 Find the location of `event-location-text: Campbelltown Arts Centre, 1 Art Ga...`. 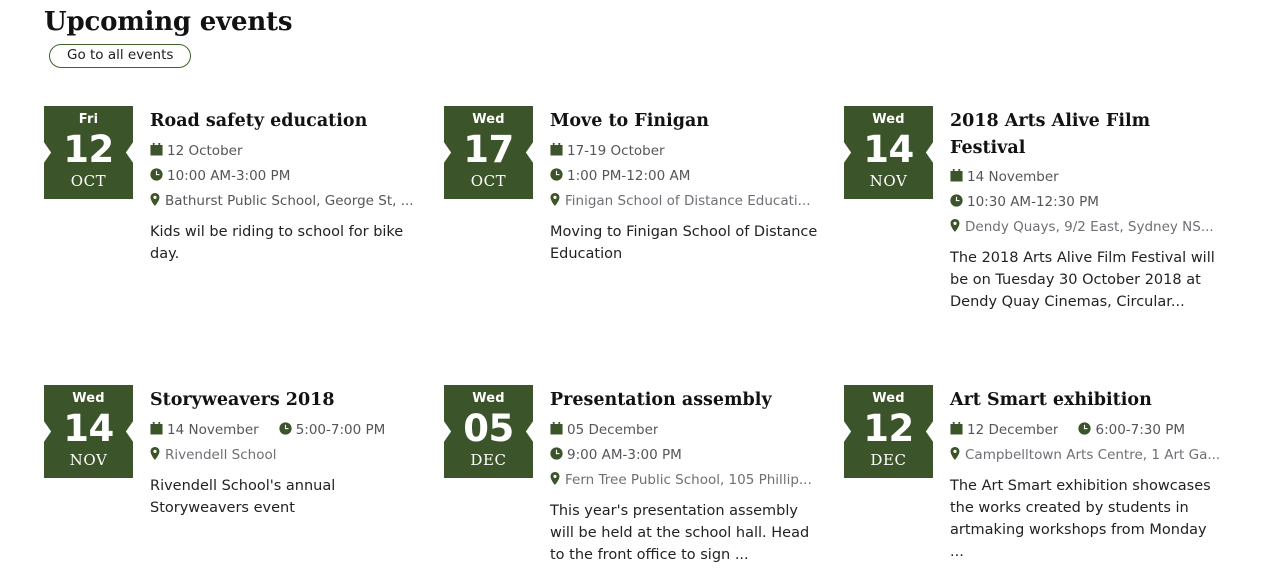

event-location-text: Campbelltown Arts Centre, 1 Art Ga... is located at coordinates (1093, 455).